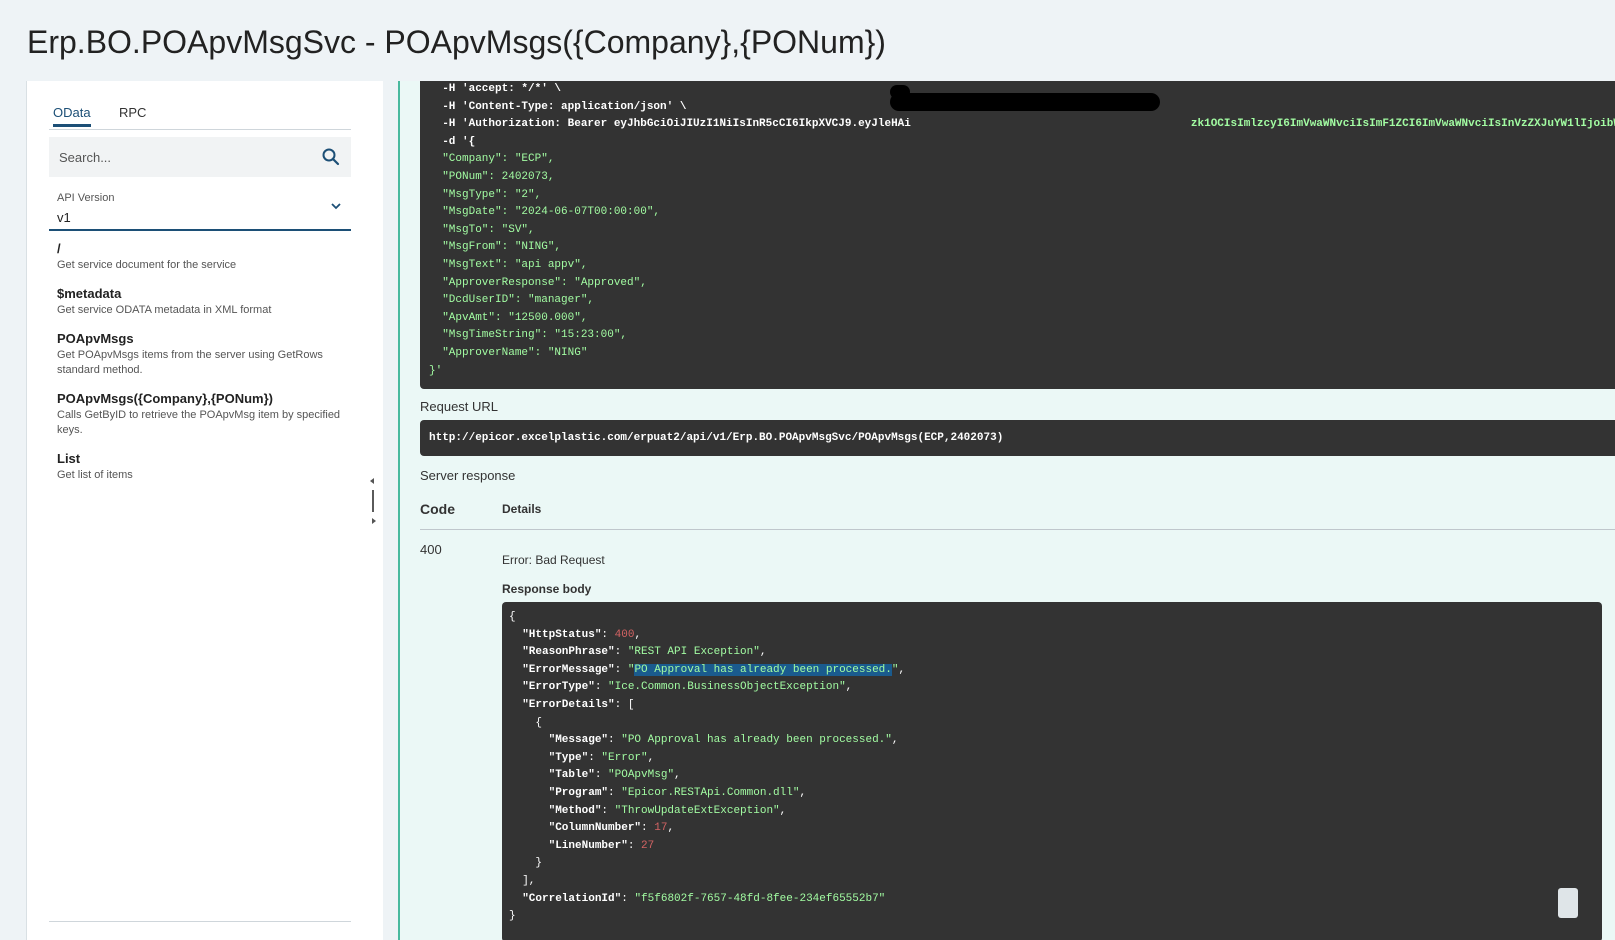 The width and height of the screenshot is (1615, 940). What do you see at coordinates (562, 634) in the screenshot?
I see `json-key: "HttpStatus"` at bounding box center [562, 634].